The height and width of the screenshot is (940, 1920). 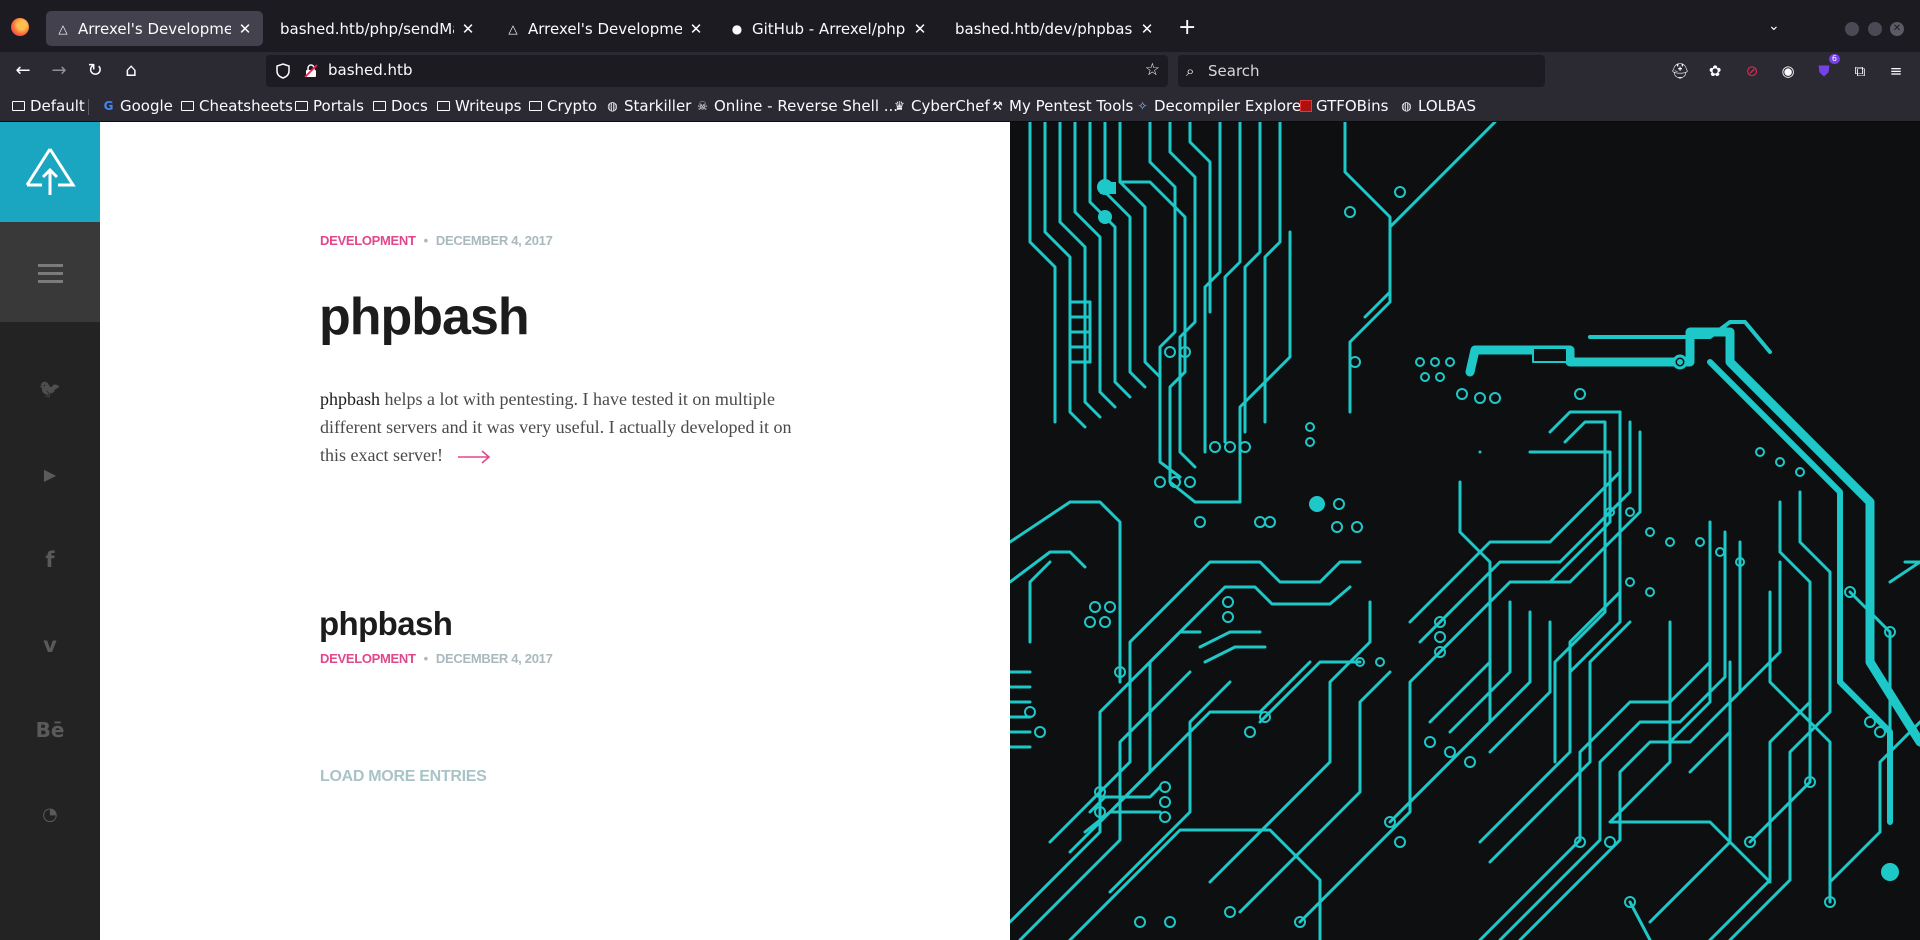 I want to click on search-bar: ⌕, so click(x=1361, y=71).